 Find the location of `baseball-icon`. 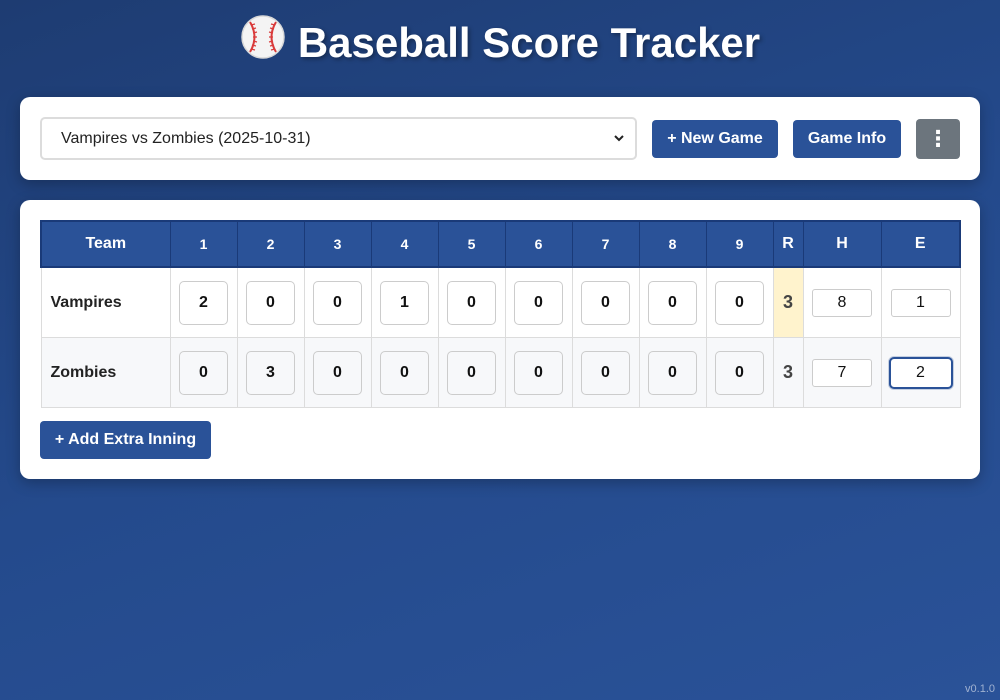

baseball-icon is located at coordinates (263, 42).